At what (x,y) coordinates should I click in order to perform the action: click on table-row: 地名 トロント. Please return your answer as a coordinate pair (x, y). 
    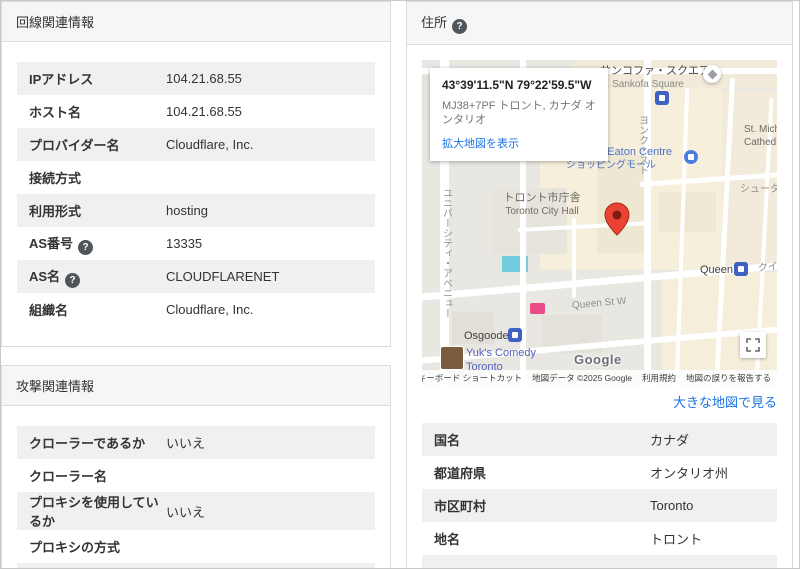
    Looking at the image, I should click on (599, 538).